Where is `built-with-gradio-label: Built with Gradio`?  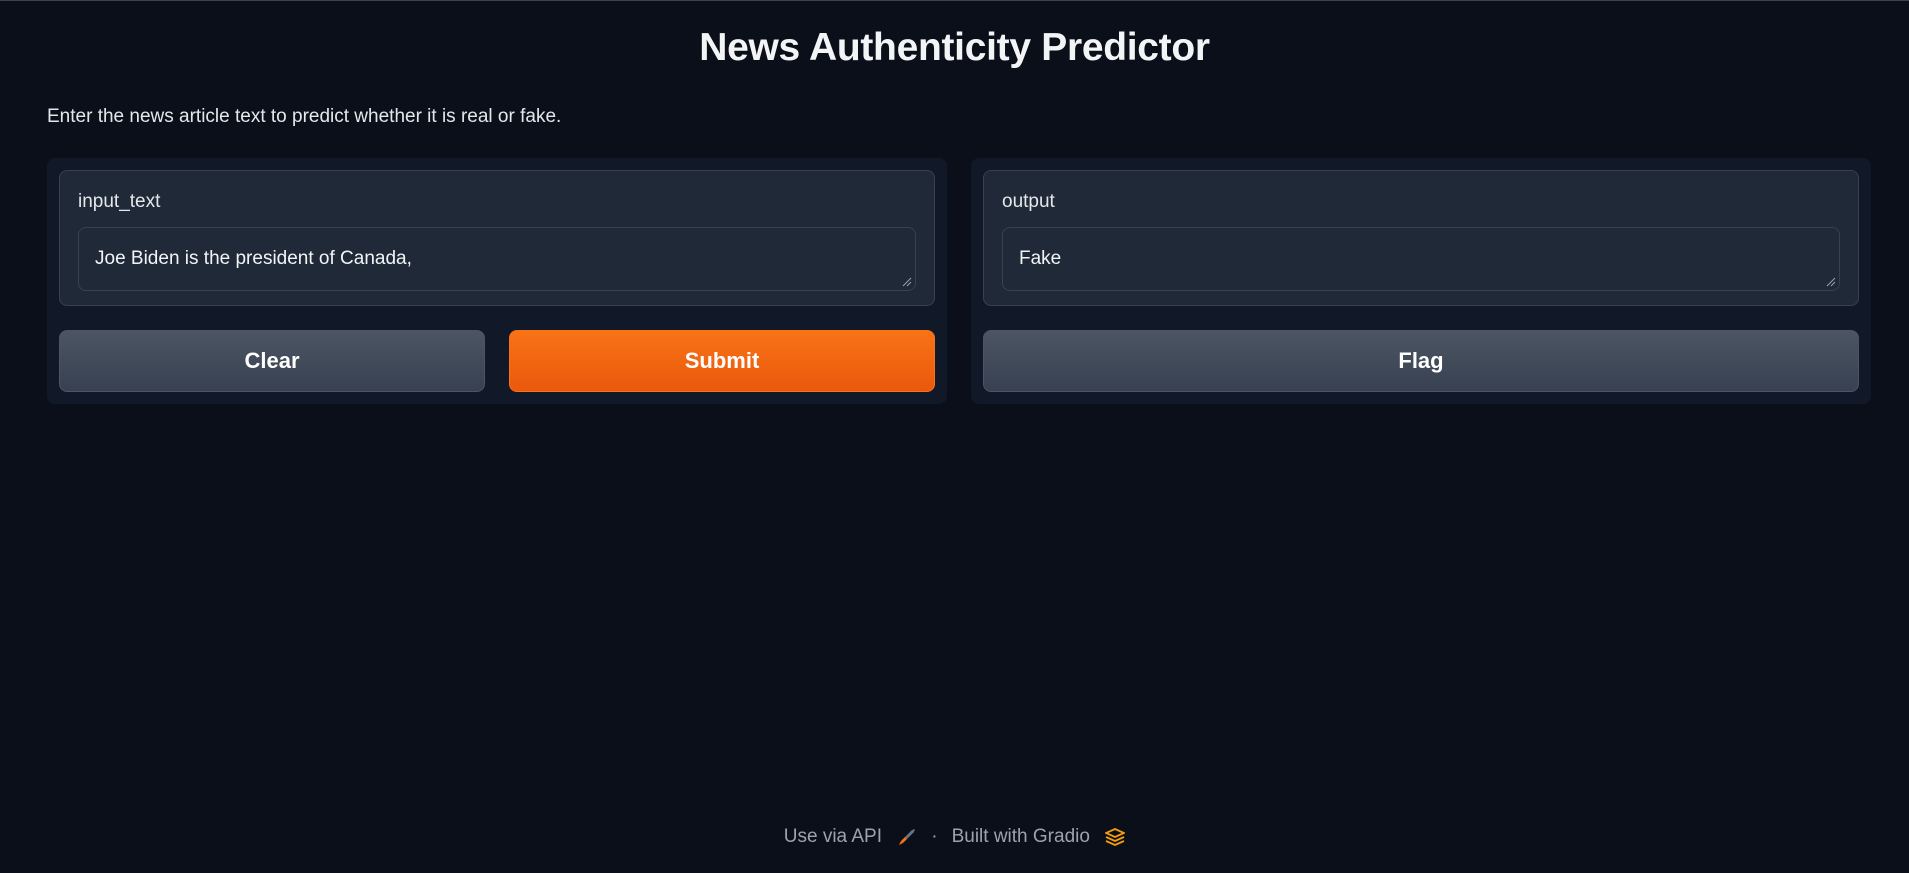 built-with-gradio-label: Built with Gradio is located at coordinates (1020, 836).